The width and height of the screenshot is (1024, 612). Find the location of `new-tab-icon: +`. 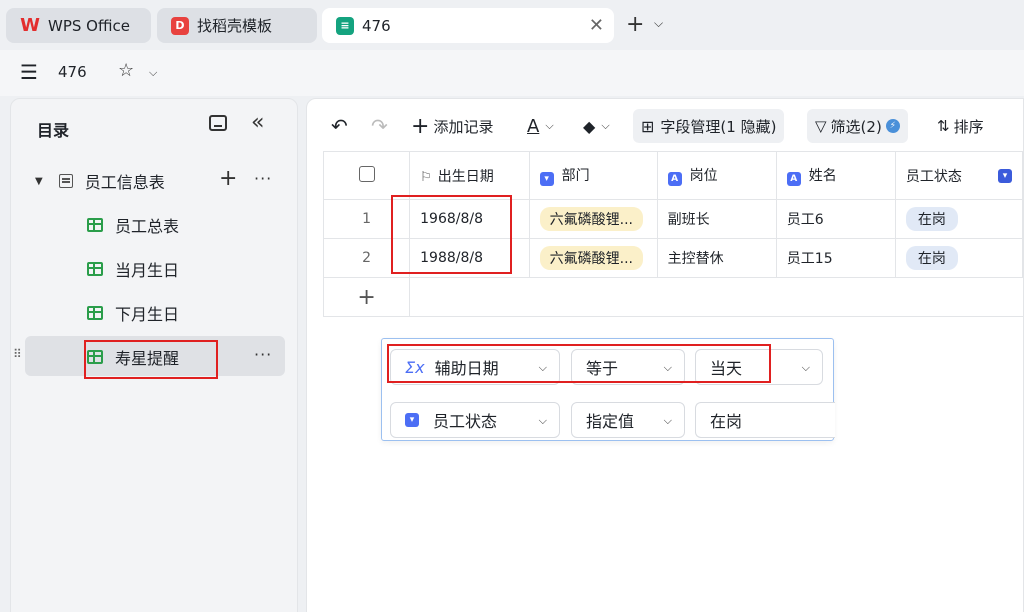

new-tab-icon: + is located at coordinates (635, 24).